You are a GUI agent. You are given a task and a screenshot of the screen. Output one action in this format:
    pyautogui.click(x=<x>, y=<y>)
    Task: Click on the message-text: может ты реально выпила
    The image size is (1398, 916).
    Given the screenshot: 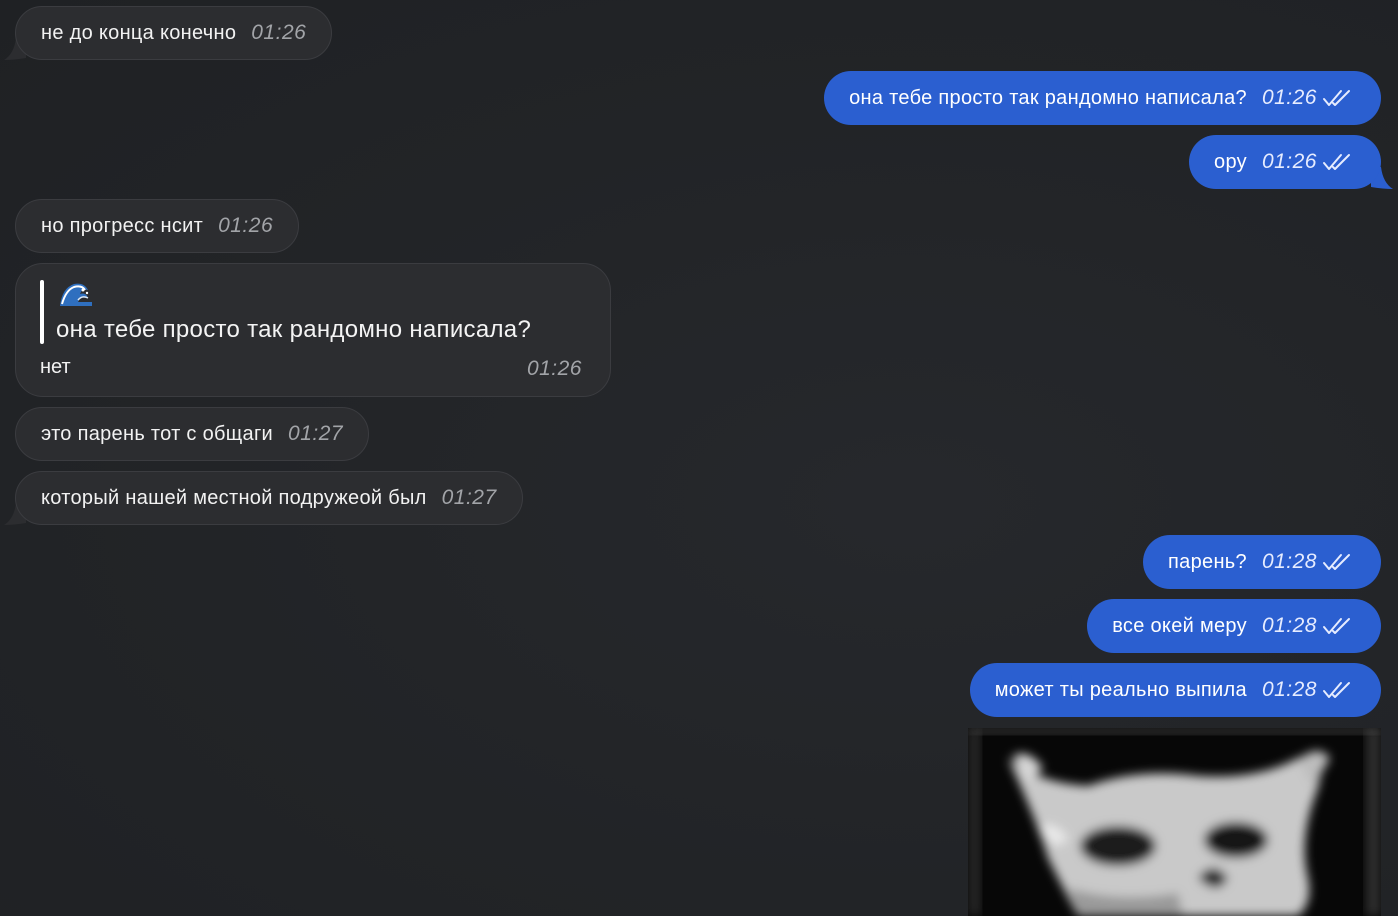 What is the action you would take?
    pyautogui.click(x=1120, y=689)
    